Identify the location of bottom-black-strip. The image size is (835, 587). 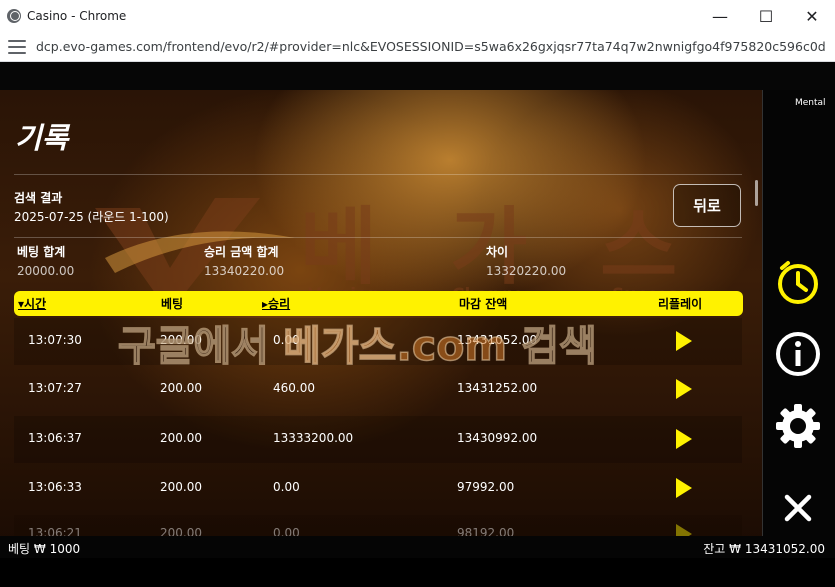
(417, 572).